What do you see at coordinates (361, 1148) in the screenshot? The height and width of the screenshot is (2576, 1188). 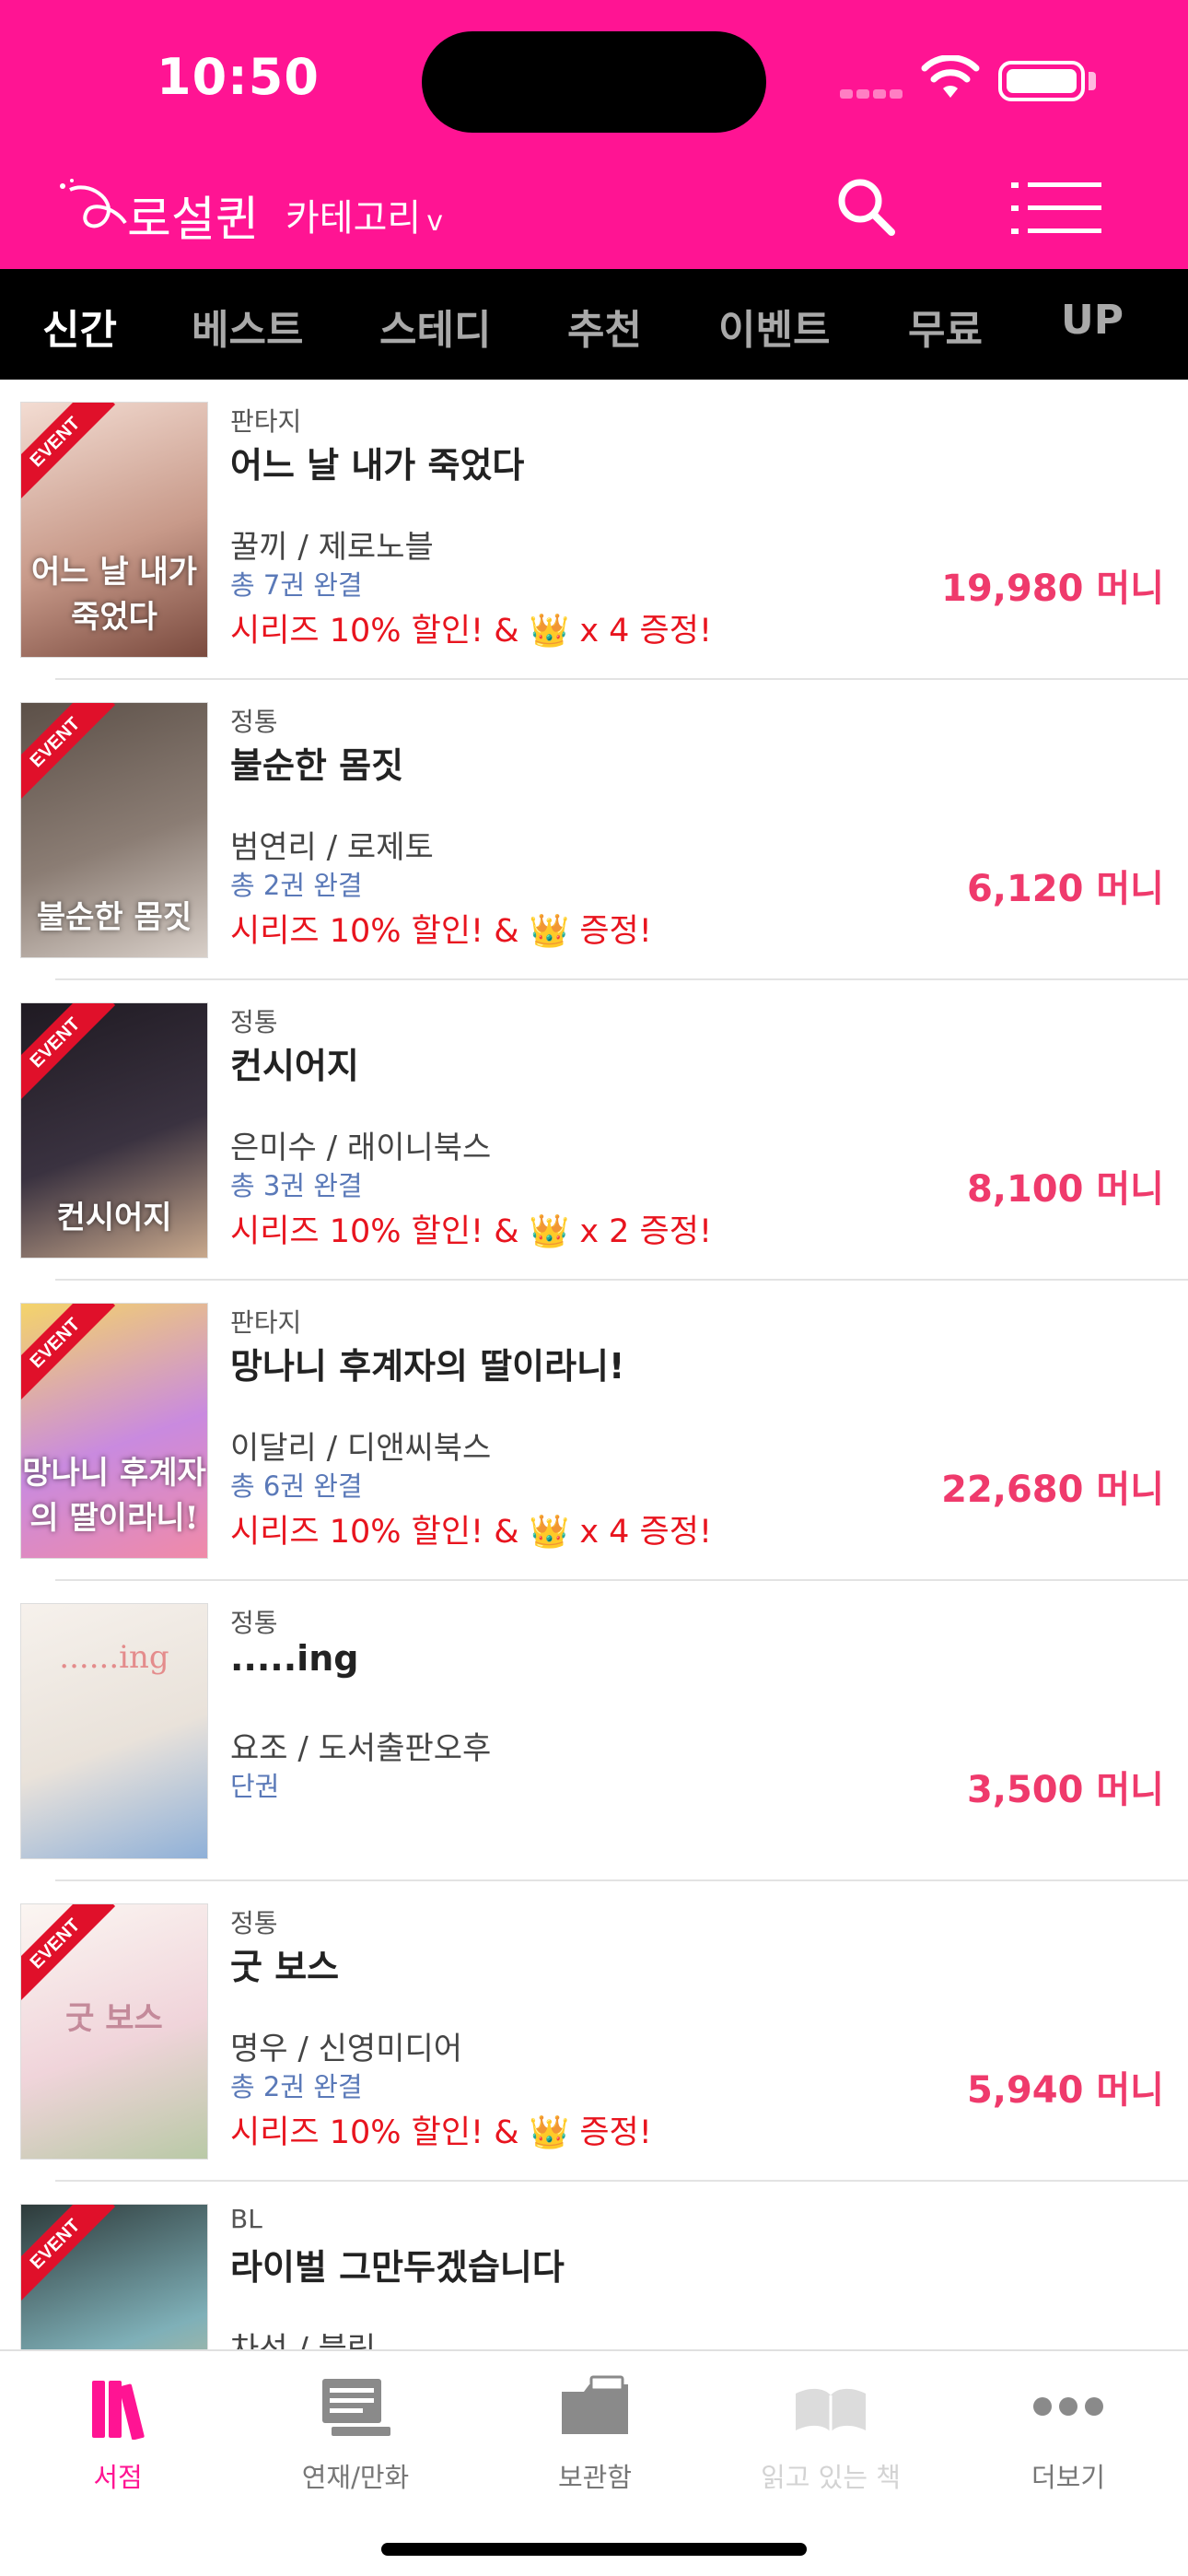 I see `book-author: 은미수 / 래이니북스` at bounding box center [361, 1148].